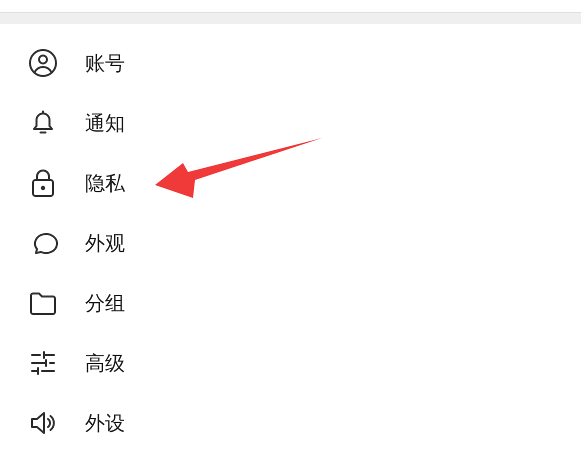 The width and height of the screenshot is (581, 473). Describe the element at coordinates (164, 183) in the screenshot. I see `menu-item: 隐私` at that location.